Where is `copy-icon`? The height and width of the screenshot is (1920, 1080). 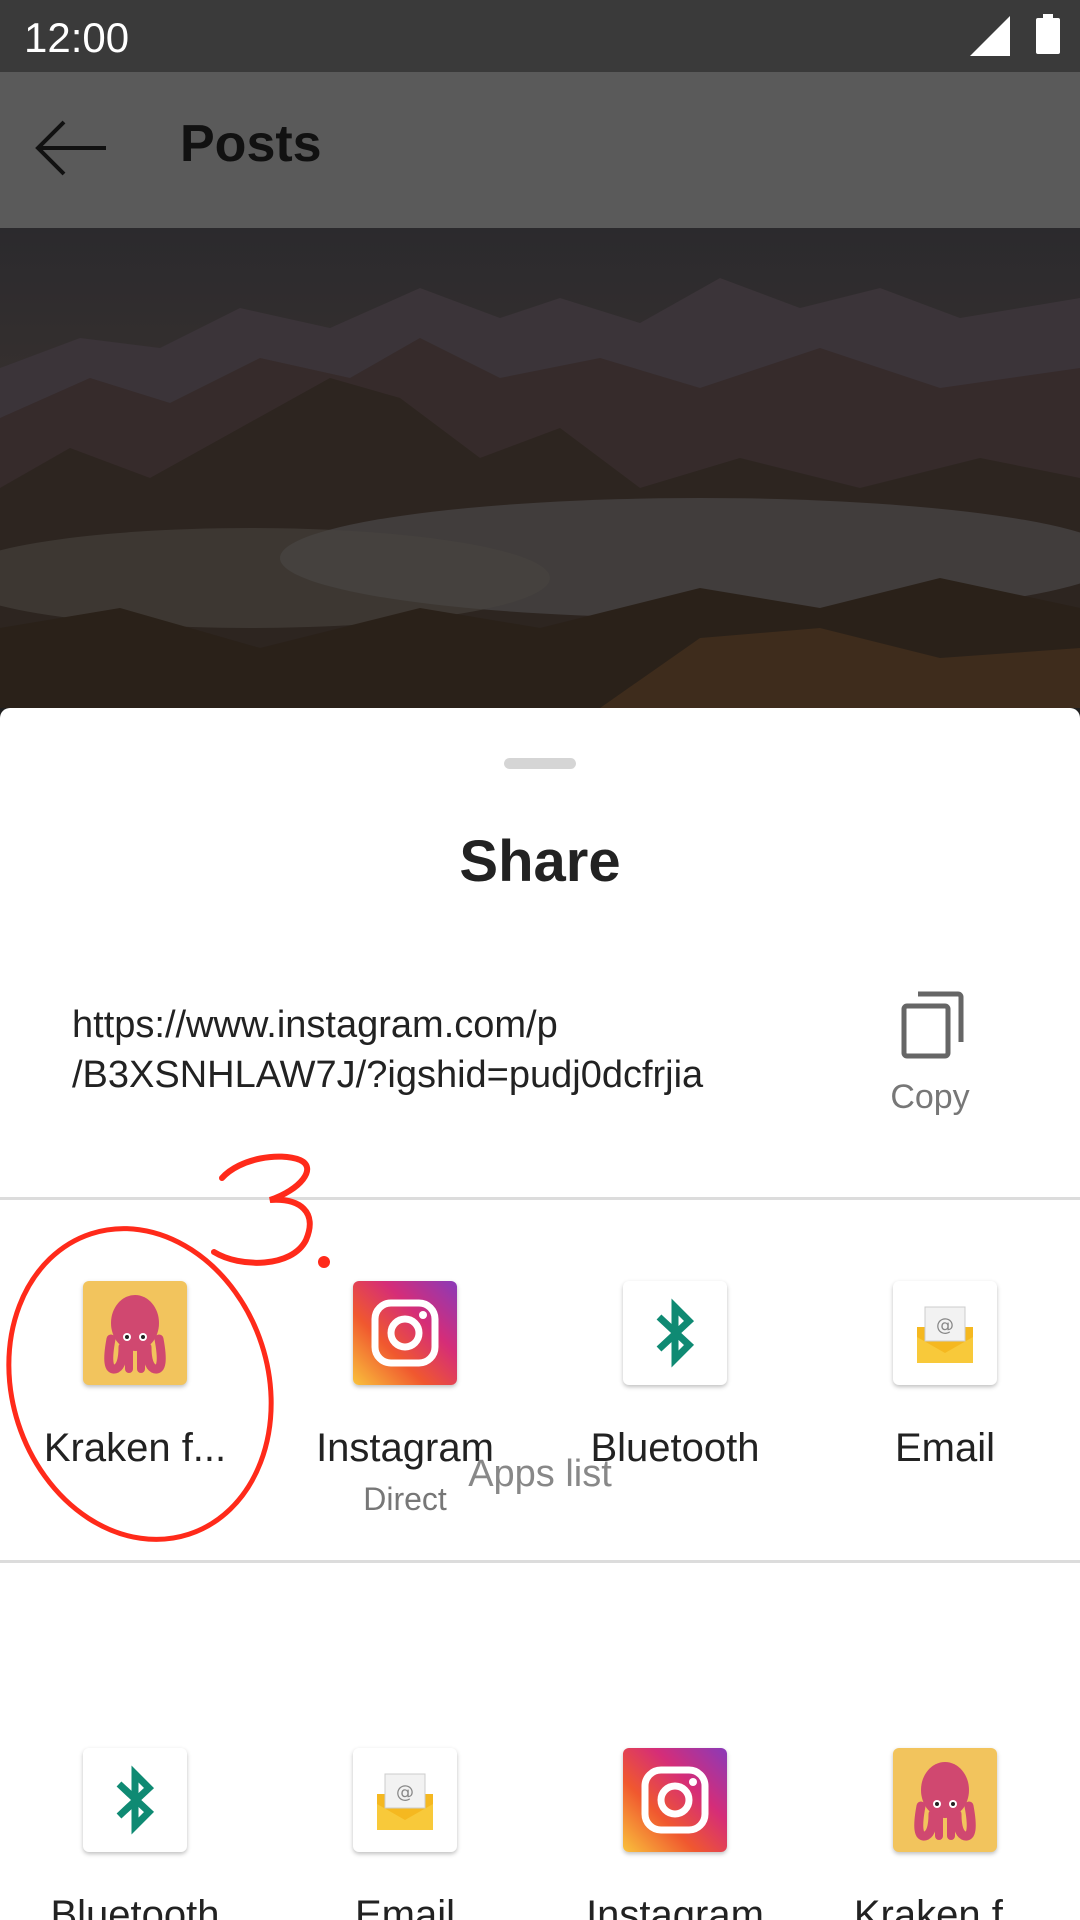 copy-icon is located at coordinates (932, 1025).